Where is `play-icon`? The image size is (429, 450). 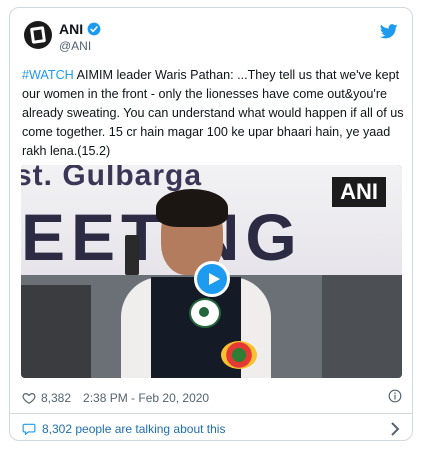 play-icon is located at coordinates (214, 279).